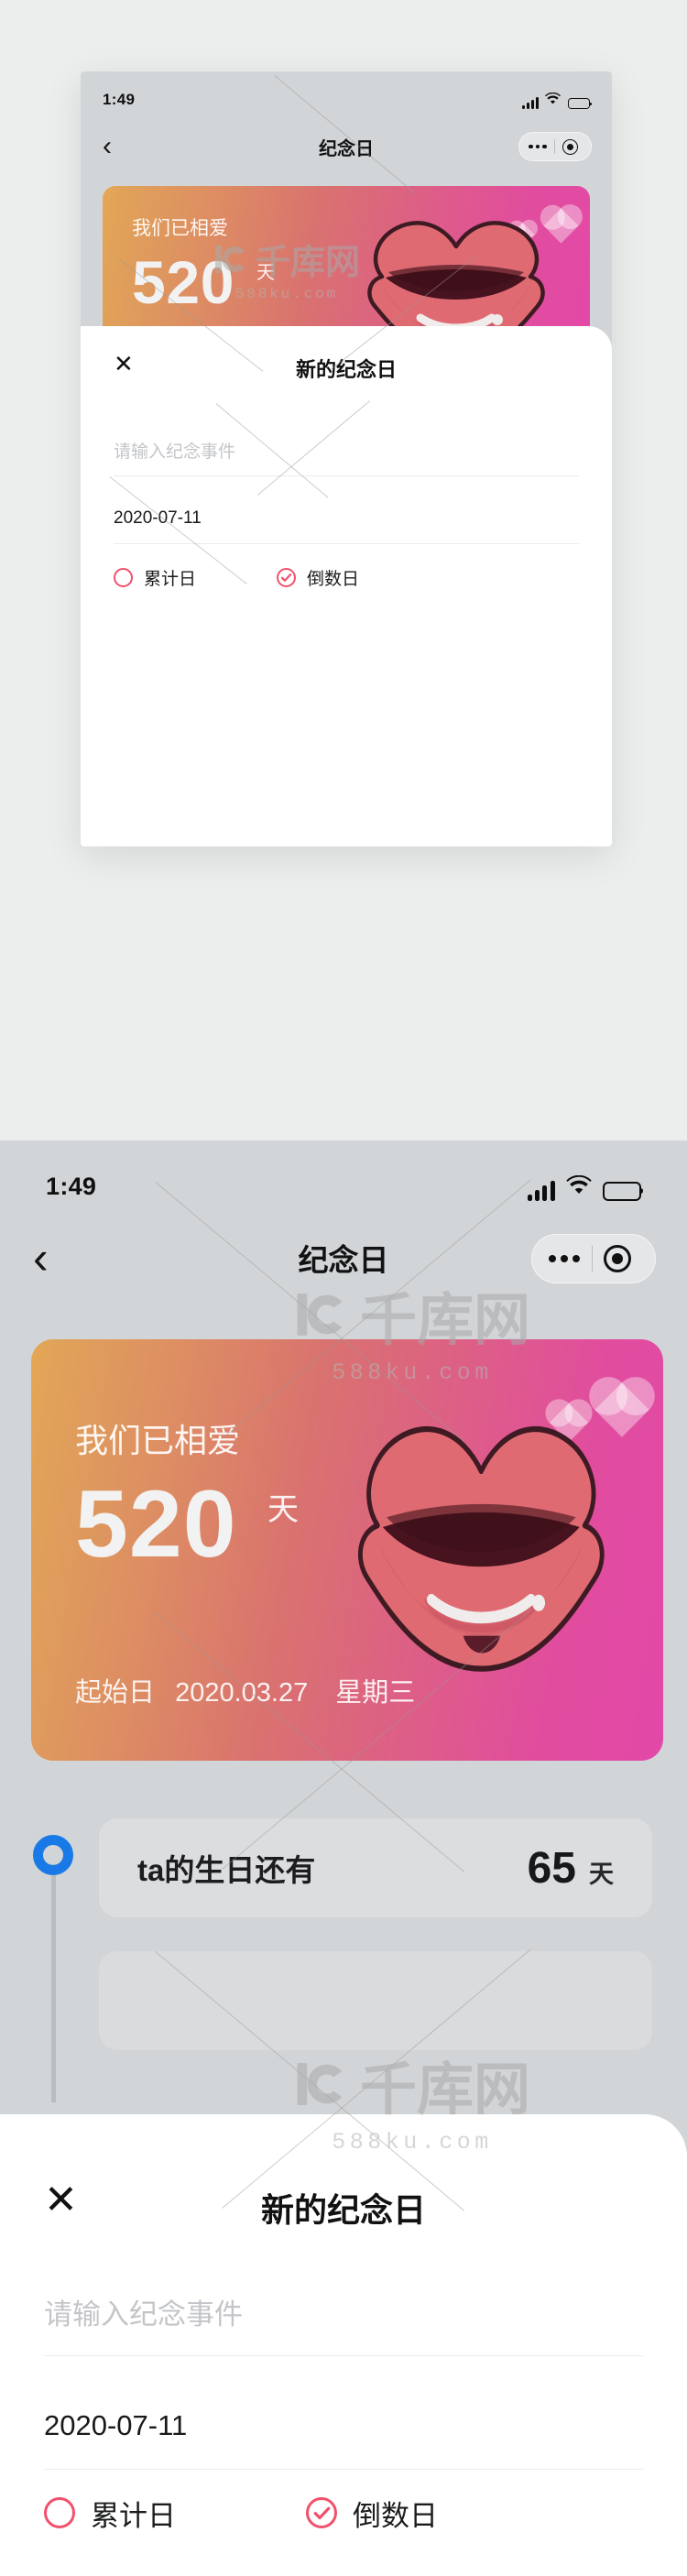 Image resolution: width=687 pixels, height=2576 pixels. I want to click on list-item-unit: 天, so click(601, 1874).